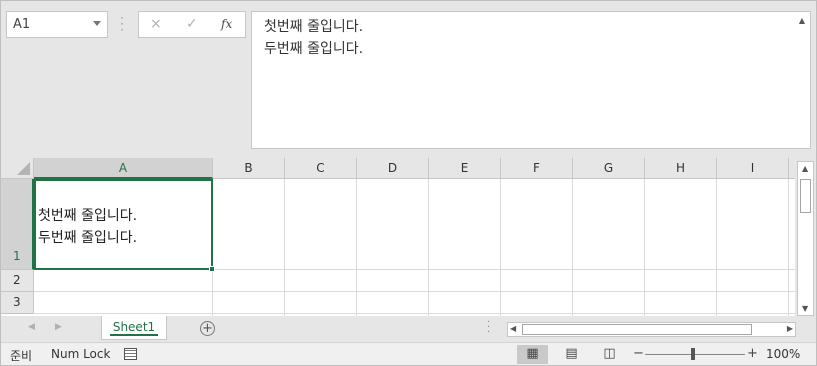 The height and width of the screenshot is (366, 817). Describe the element at coordinates (88, 216) in the screenshot. I see `cell-a1-line-1: 첫번째 줄입니다.` at that location.